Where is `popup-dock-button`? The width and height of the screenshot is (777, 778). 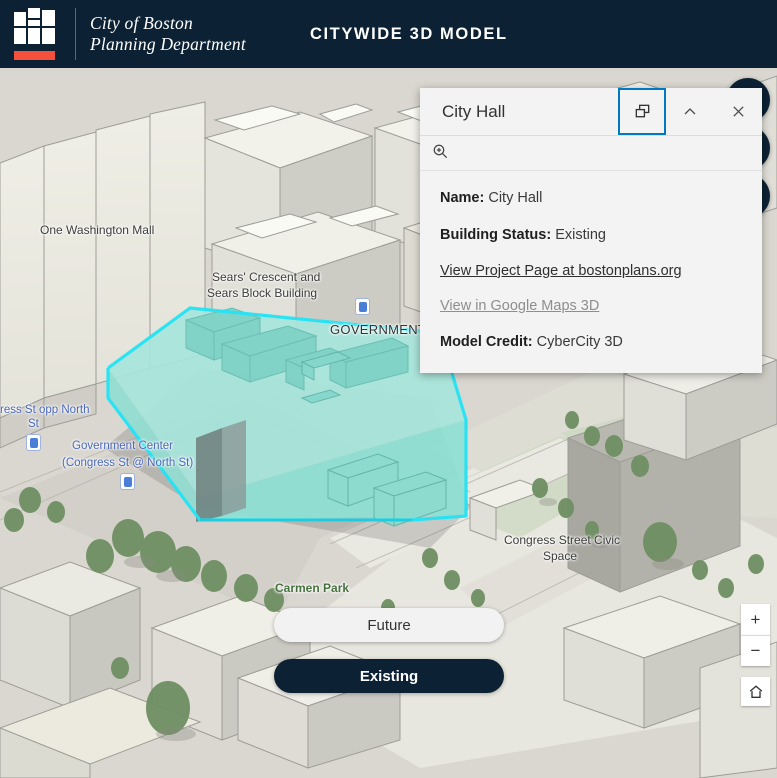
popup-dock-button is located at coordinates (642, 111).